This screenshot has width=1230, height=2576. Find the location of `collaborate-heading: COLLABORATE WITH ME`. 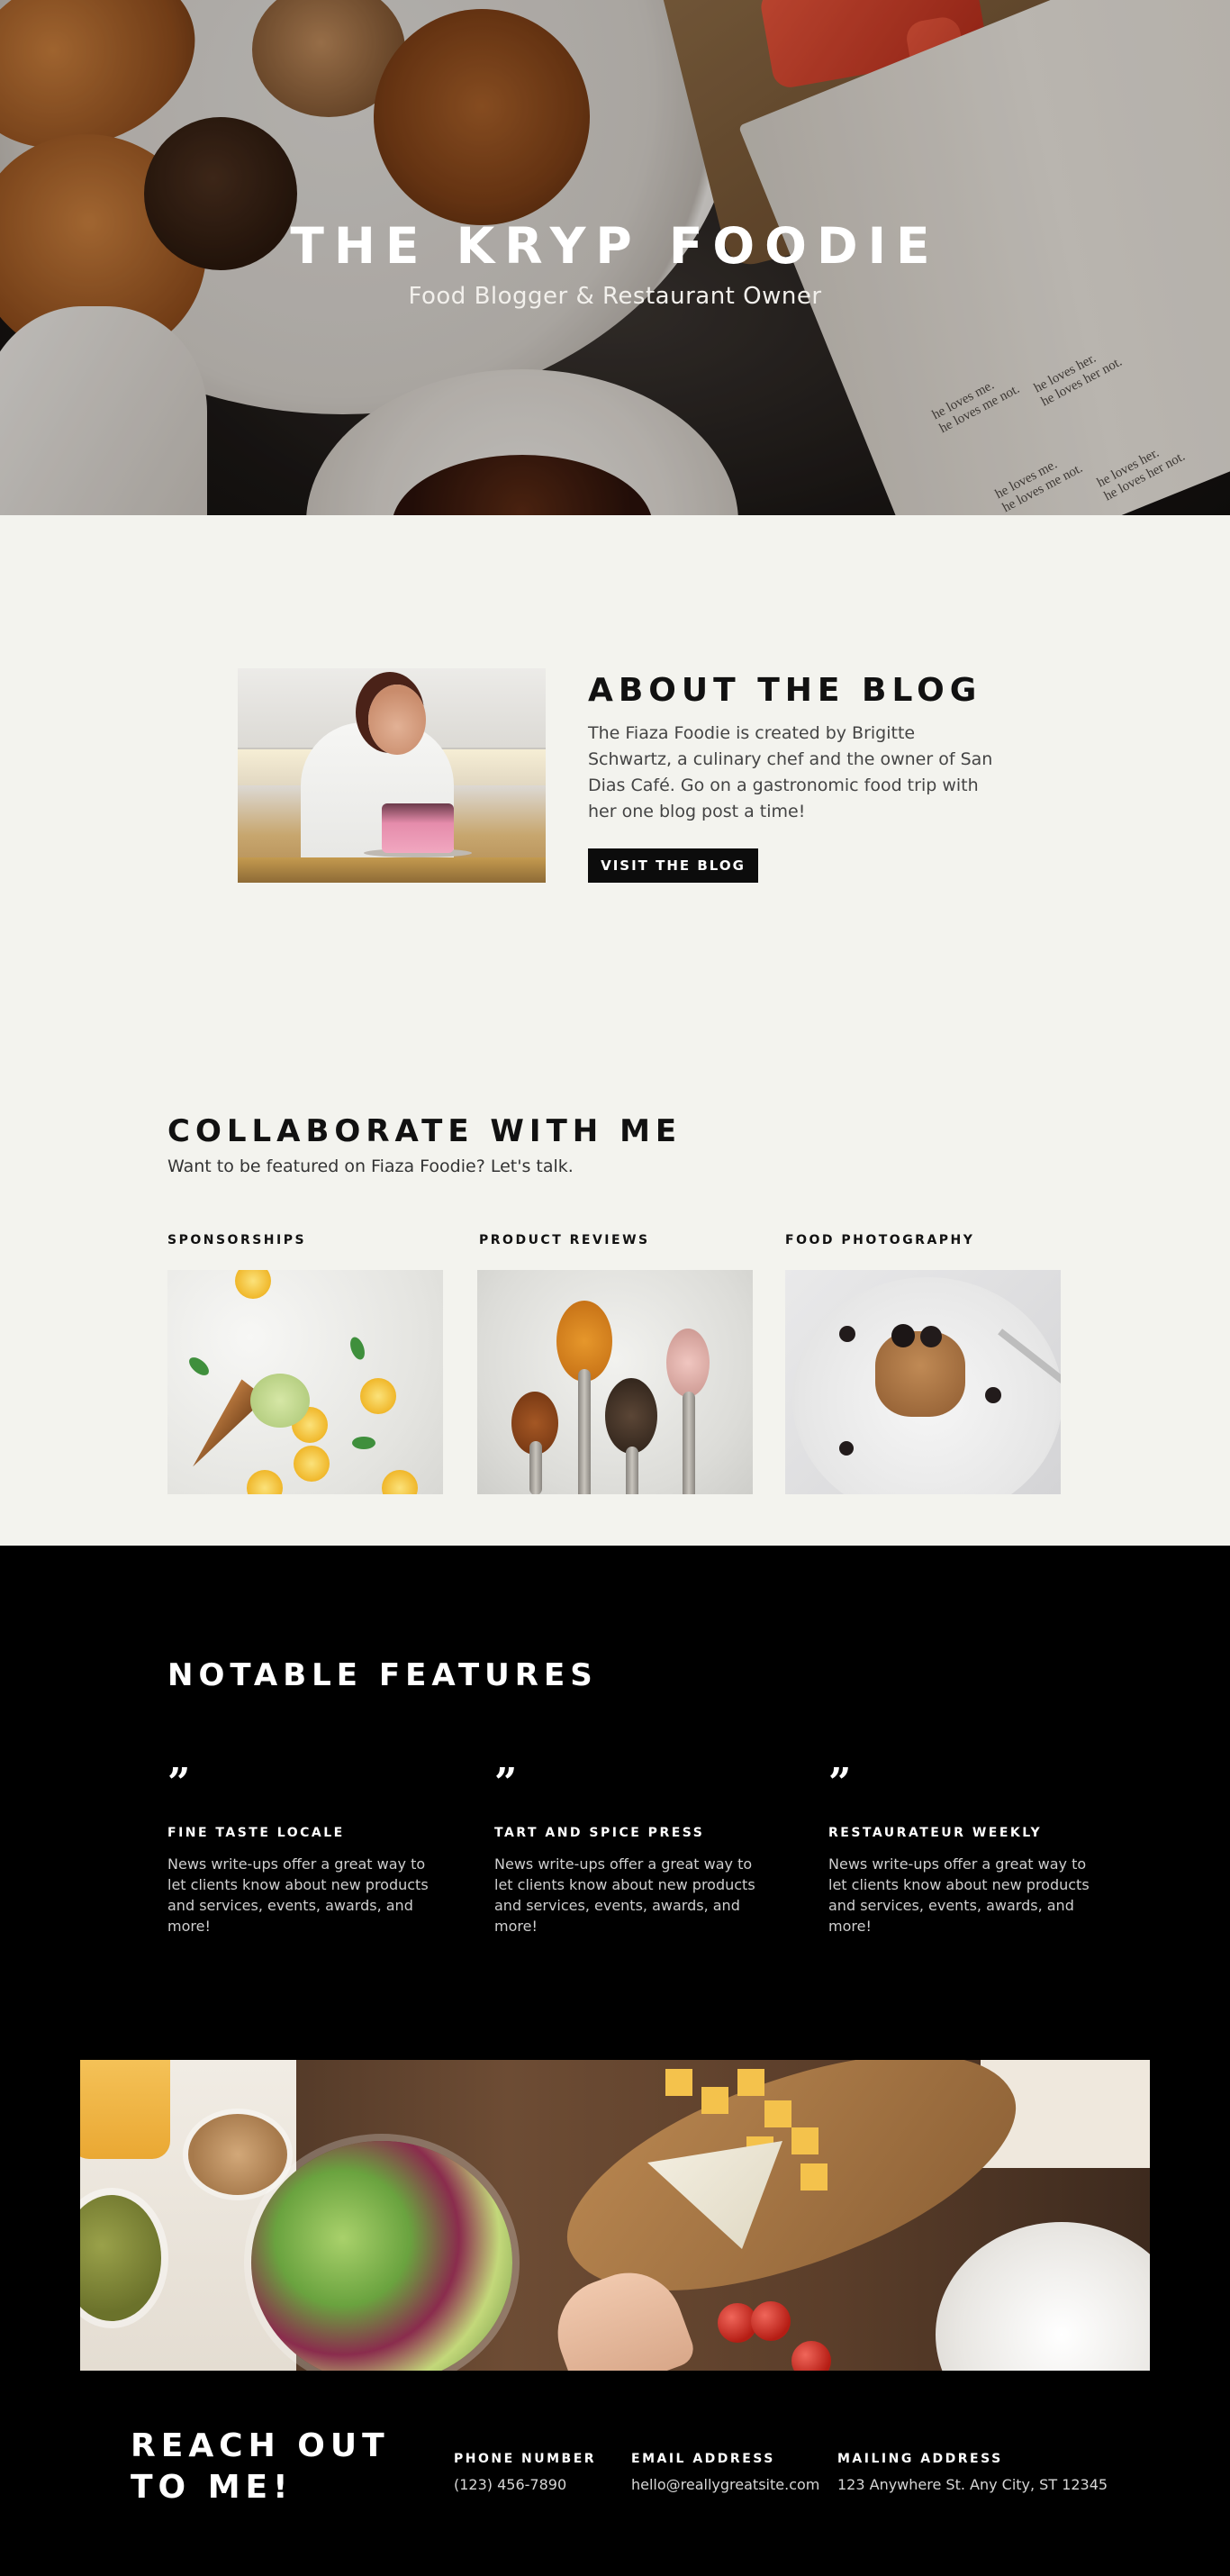

collaborate-heading: COLLABORATE WITH ME is located at coordinates (425, 1131).